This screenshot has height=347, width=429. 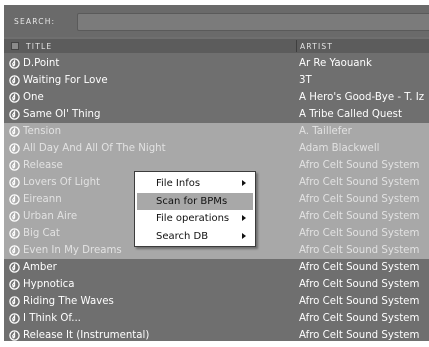 I want to click on track-title: All Day And All Of The Night, so click(x=94, y=148).